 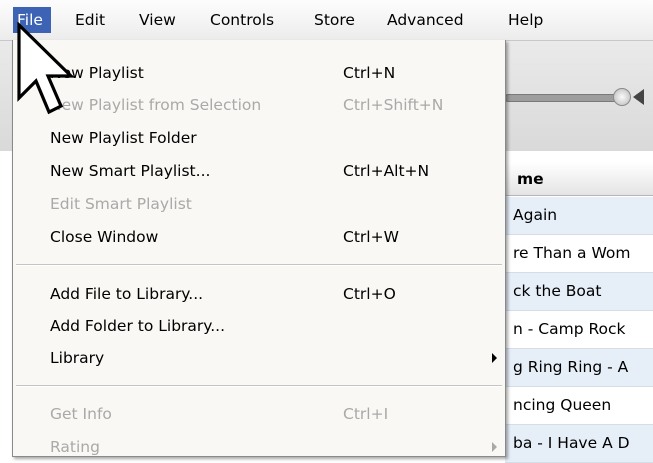 I want to click on volume-knob, so click(x=622, y=97).